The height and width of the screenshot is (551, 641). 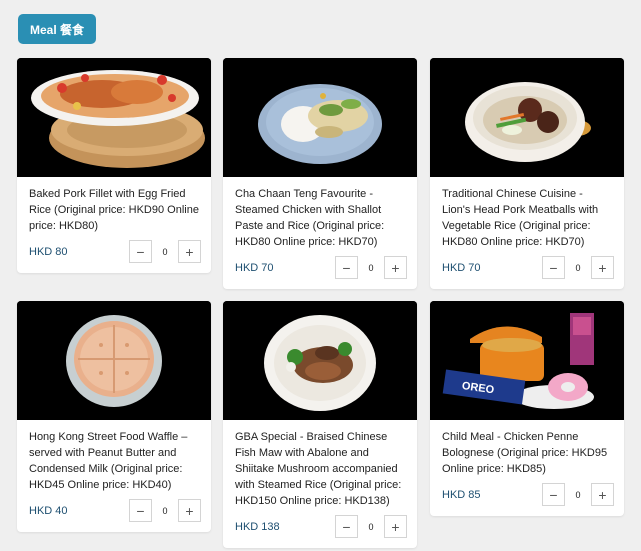 I want to click on item-price: HKD 85, so click(x=461, y=494).